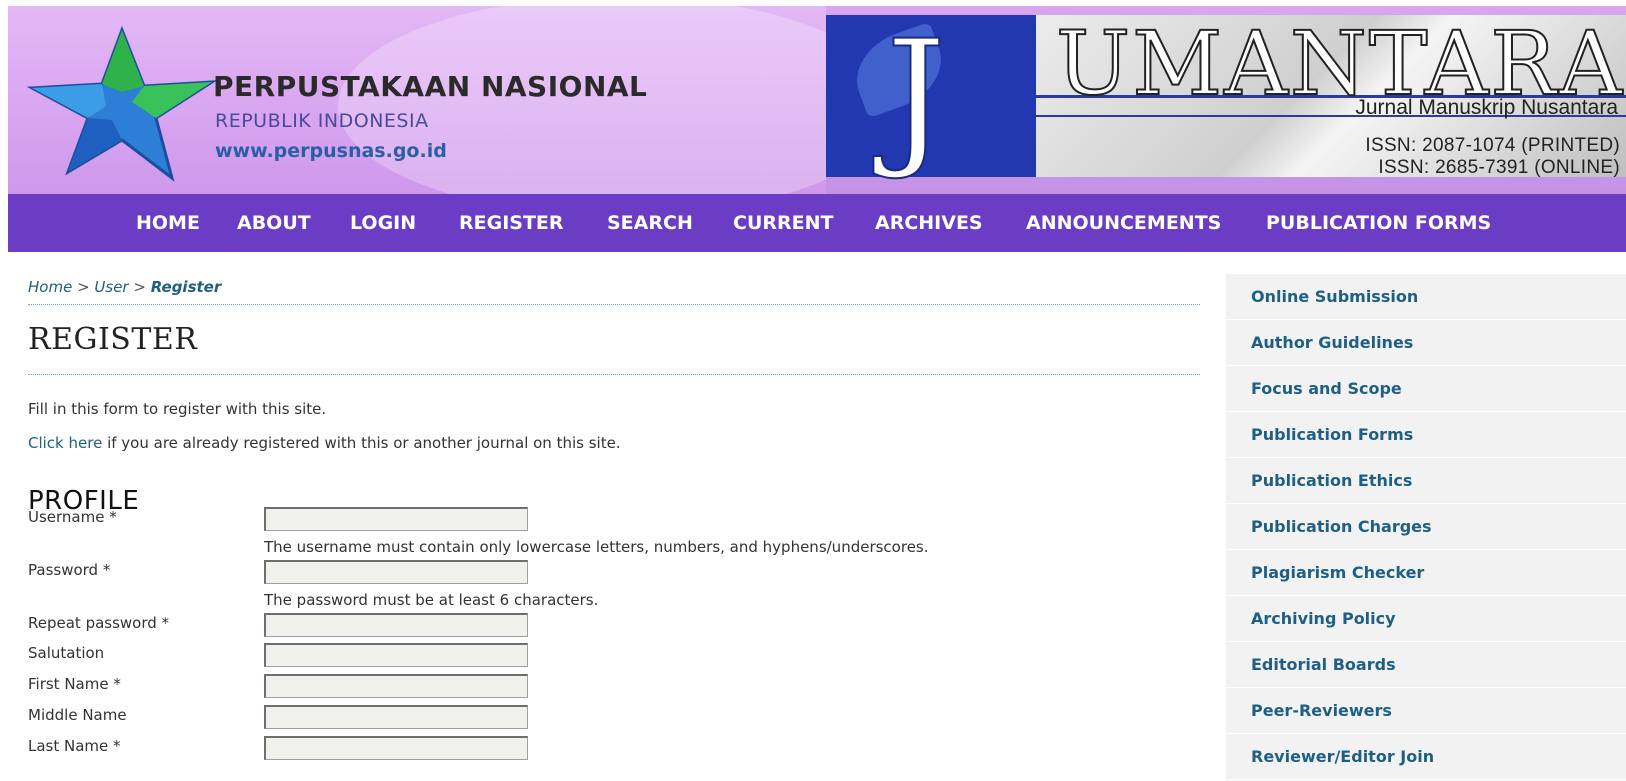 The image size is (1626, 781). Describe the element at coordinates (929, 223) in the screenshot. I see `nav-archives: ARCHIVES` at that location.